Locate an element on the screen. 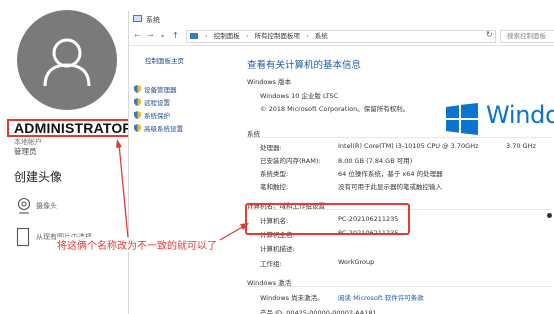 The height and width of the screenshot is (314, 554). camera-icon is located at coordinates (24, 205).